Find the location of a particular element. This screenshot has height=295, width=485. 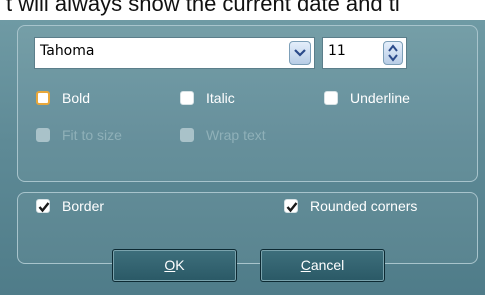

border-checkbox: Border is located at coordinates (70, 206).